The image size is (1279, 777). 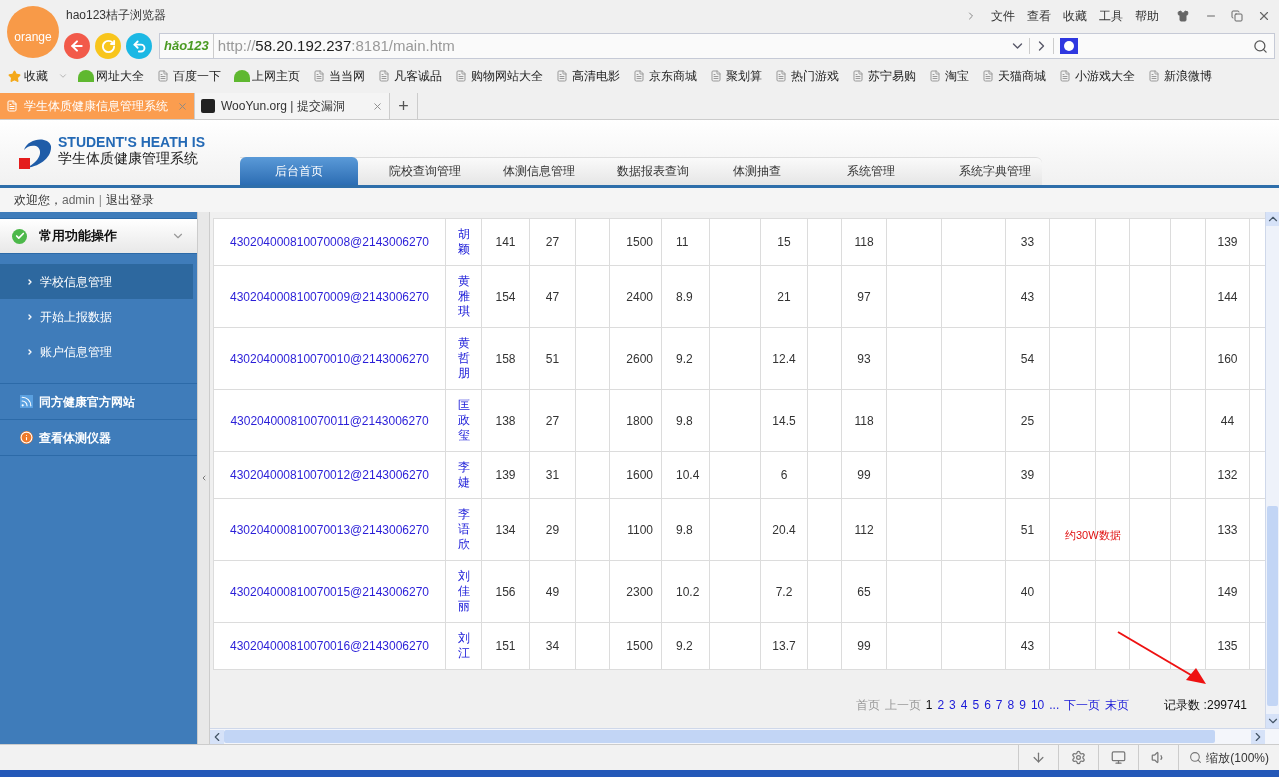 What do you see at coordinates (1237, 757) in the screenshot?
I see `zoom-level: 缩放(100%)` at bounding box center [1237, 757].